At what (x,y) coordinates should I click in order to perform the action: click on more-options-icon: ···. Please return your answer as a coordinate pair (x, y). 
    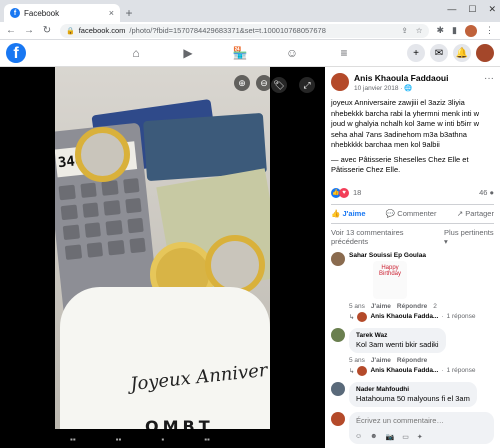
    Looking at the image, I should click on (489, 82).